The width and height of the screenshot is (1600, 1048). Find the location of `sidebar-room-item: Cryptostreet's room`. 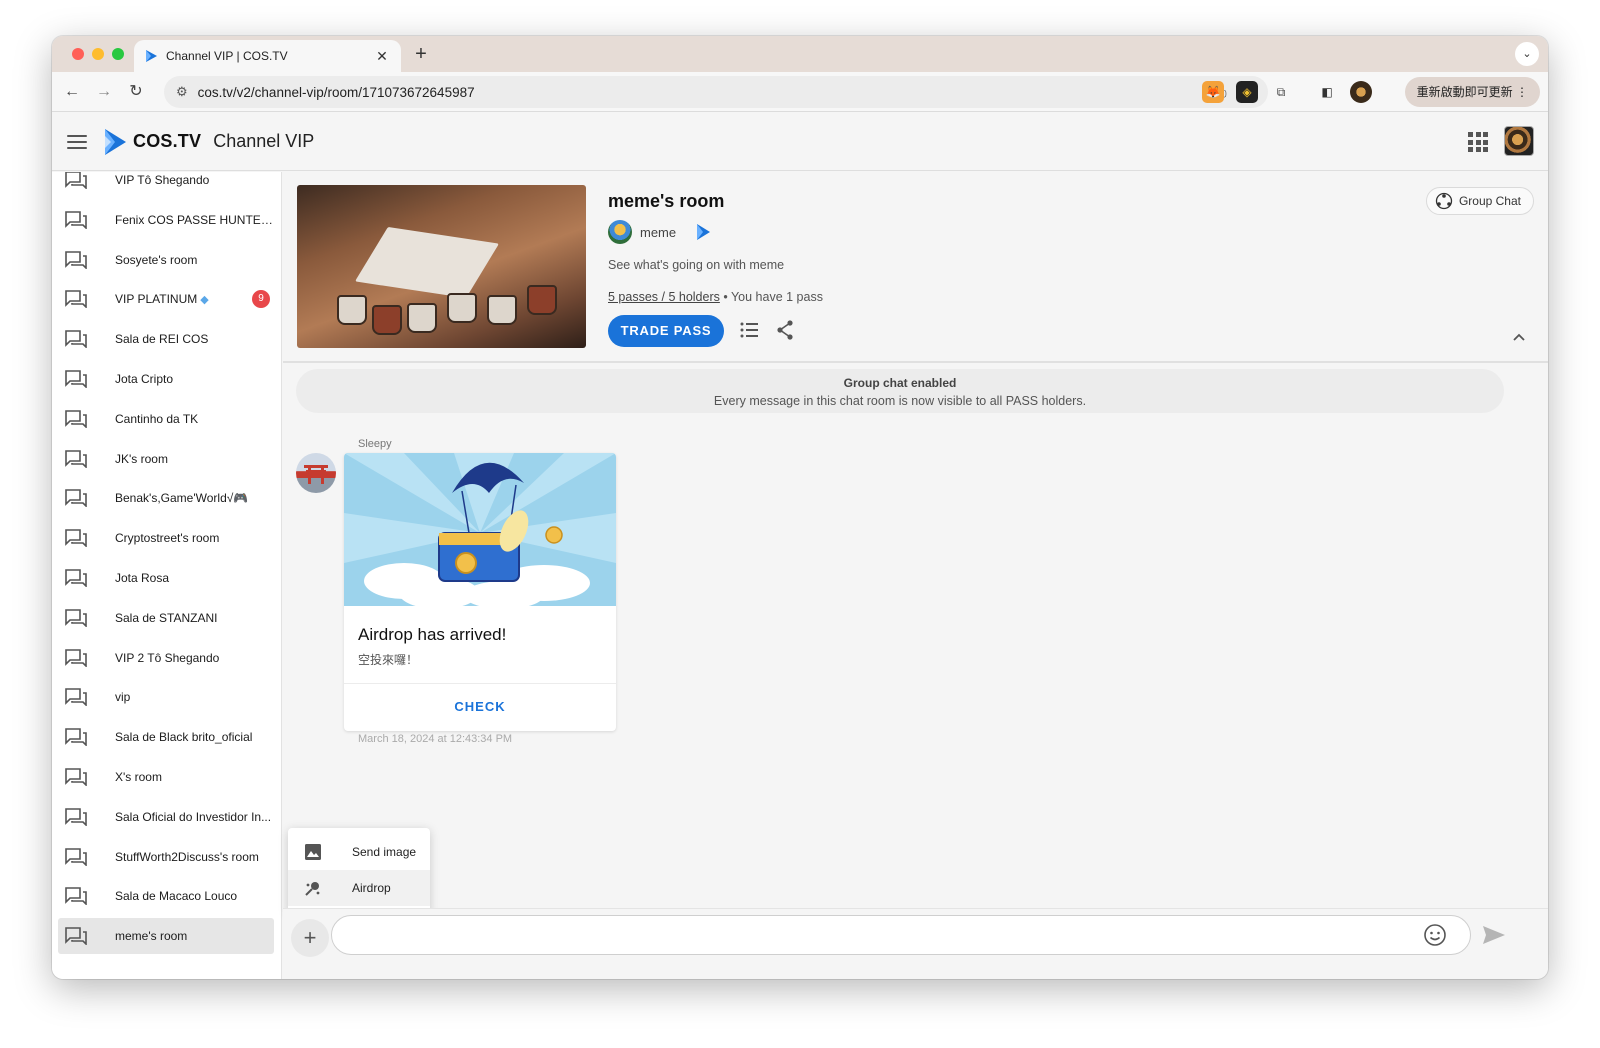

sidebar-room-item: Cryptostreet's room is located at coordinates (166, 538).